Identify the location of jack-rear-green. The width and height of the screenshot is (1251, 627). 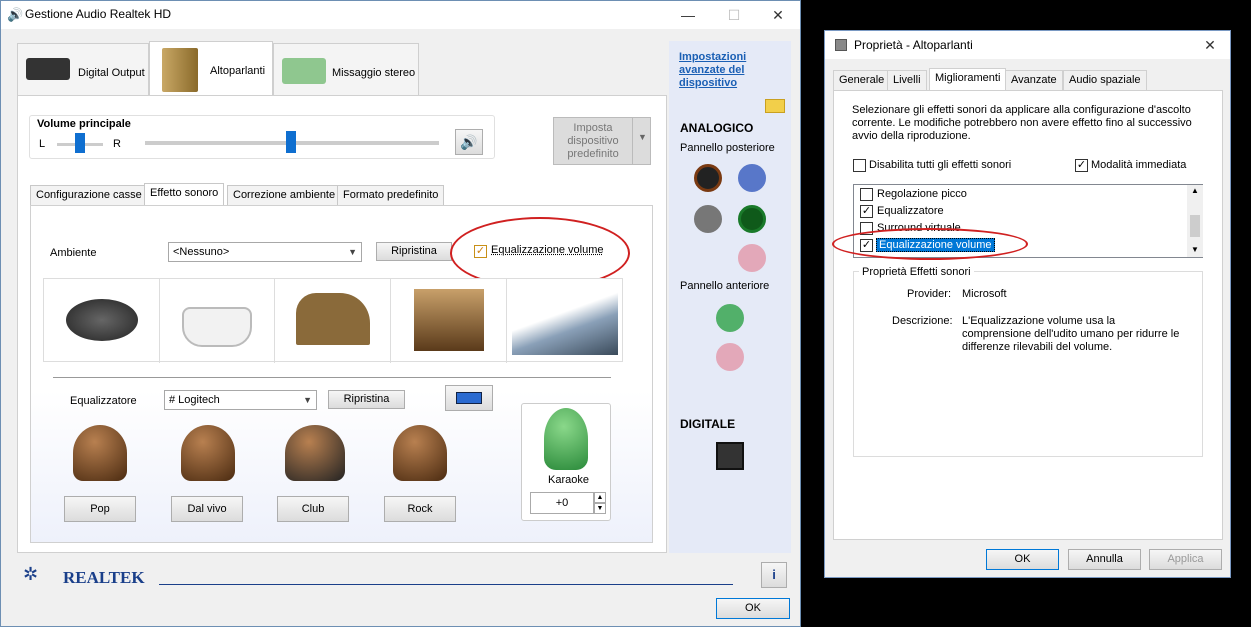
(752, 219).